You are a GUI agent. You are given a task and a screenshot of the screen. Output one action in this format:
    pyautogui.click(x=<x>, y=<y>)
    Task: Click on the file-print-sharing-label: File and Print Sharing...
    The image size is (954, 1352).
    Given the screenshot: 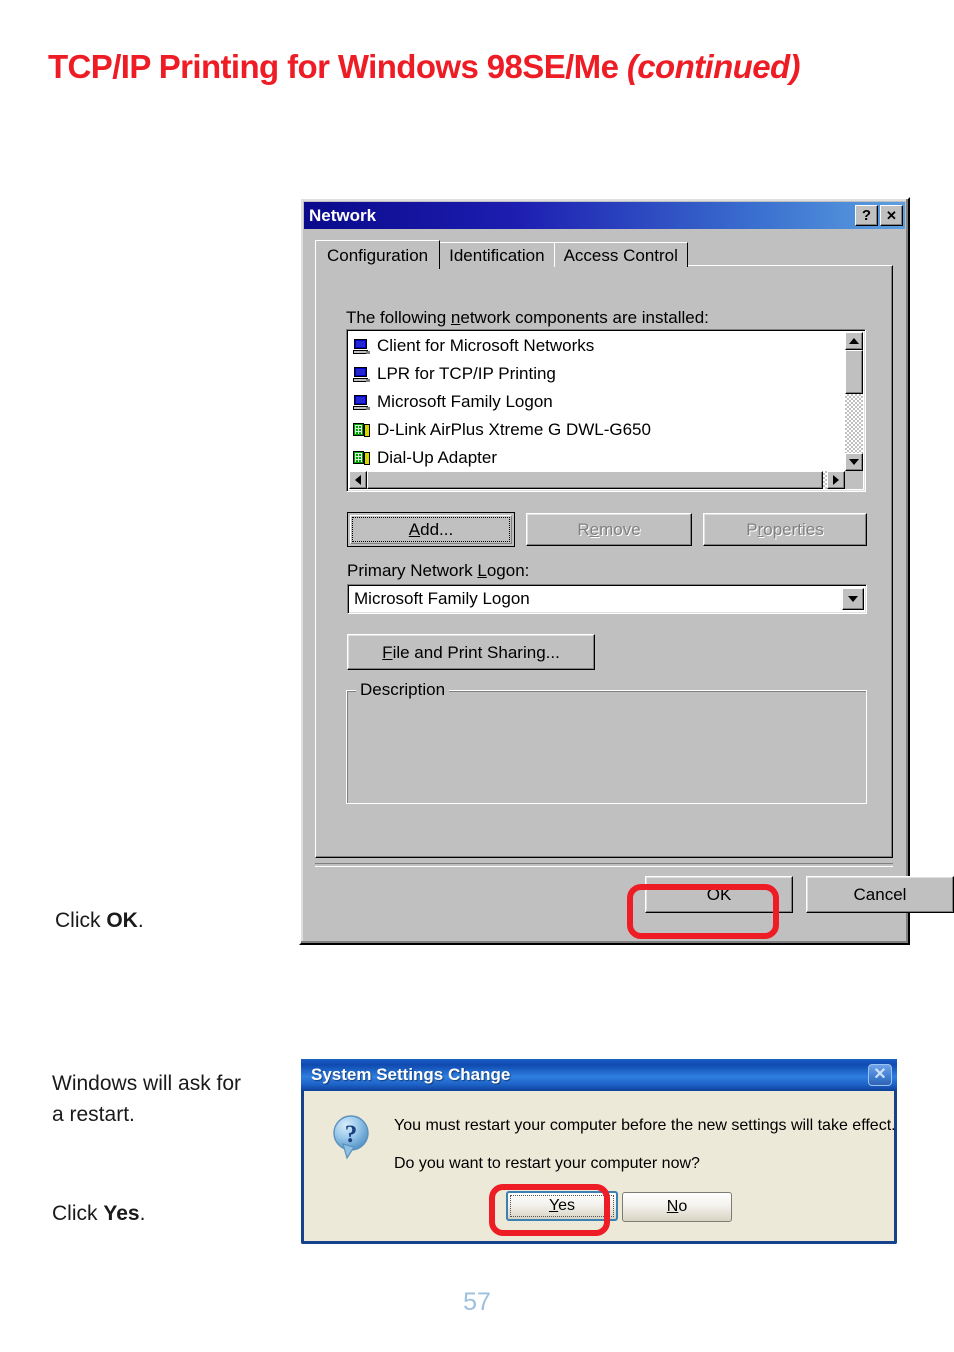 What is the action you would take?
    pyautogui.click(x=471, y=652)
    